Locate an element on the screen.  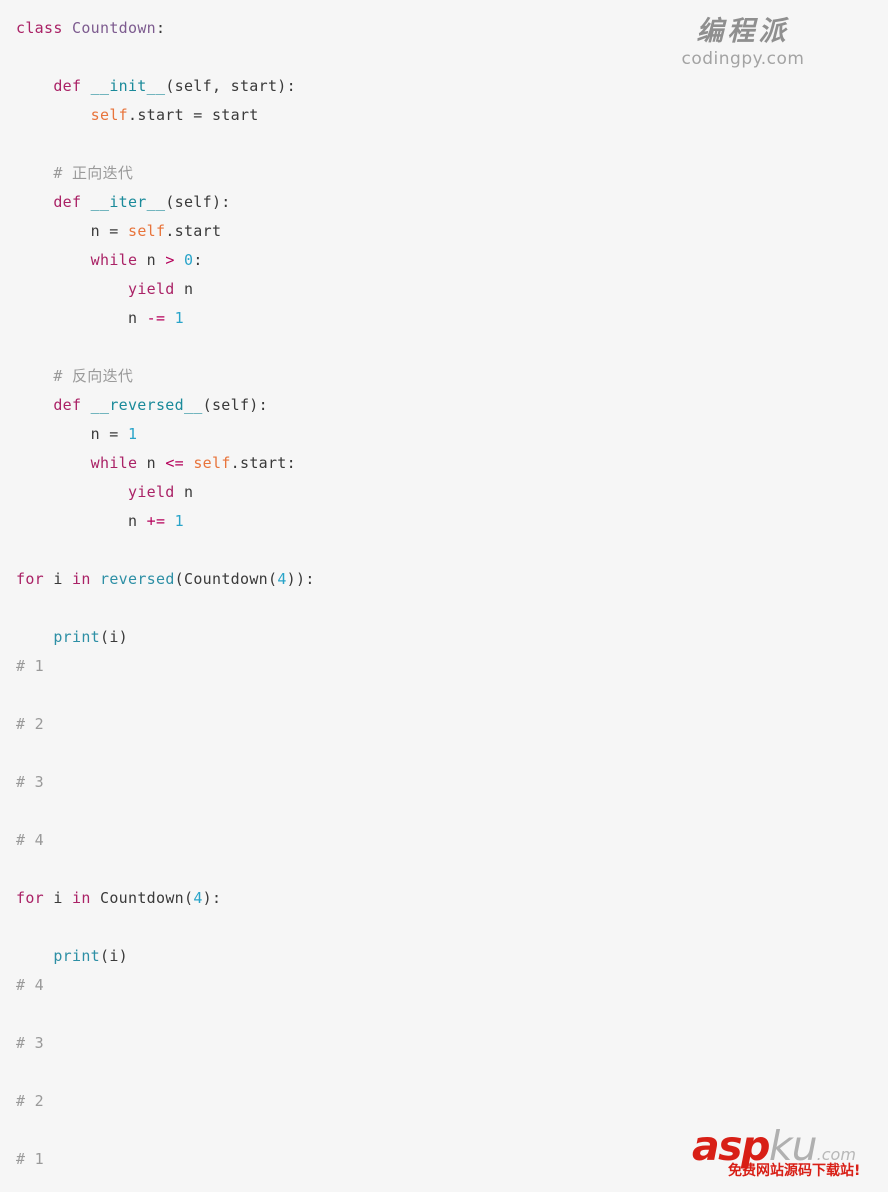
code-token-kw2: <= is located at coordinates (174, 463).